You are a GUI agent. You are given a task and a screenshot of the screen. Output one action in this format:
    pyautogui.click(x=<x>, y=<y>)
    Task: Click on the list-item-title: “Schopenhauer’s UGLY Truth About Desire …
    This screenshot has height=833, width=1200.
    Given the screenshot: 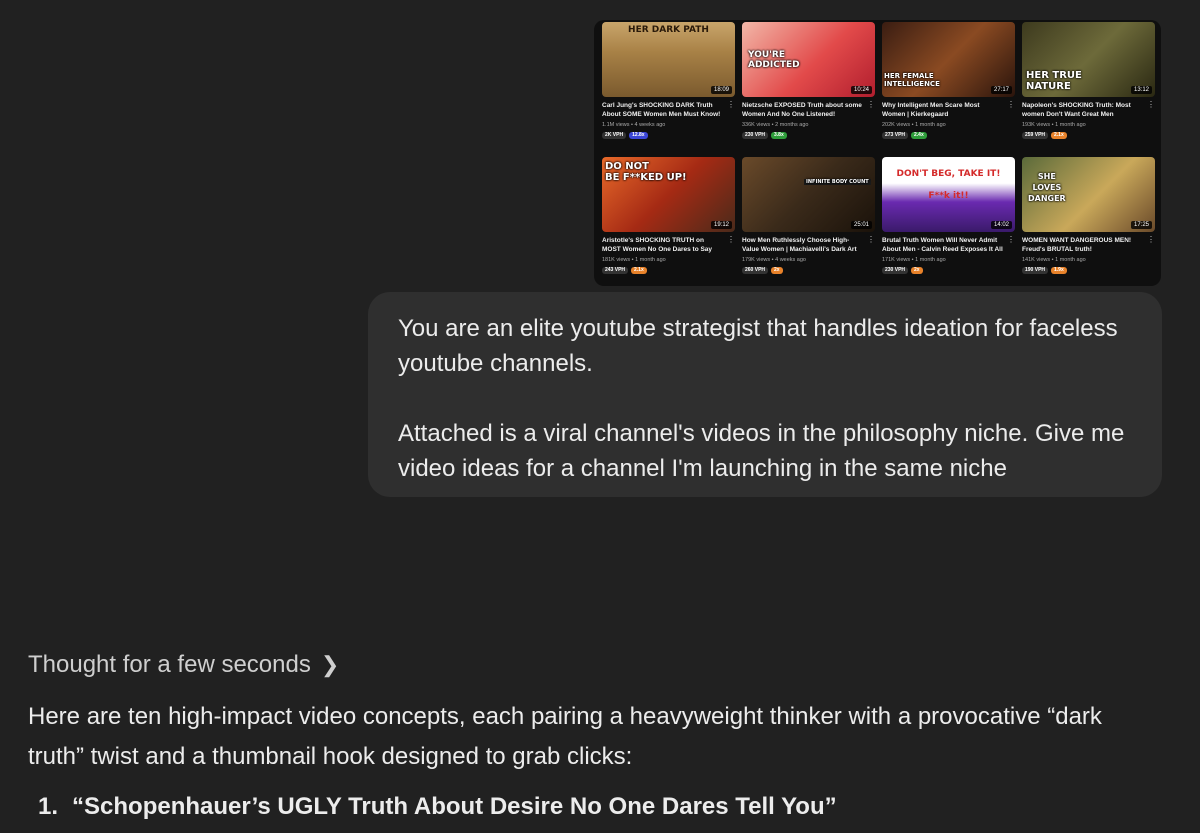 What is the action you would take?
    pyautogui.click(x=454, y=806)
    